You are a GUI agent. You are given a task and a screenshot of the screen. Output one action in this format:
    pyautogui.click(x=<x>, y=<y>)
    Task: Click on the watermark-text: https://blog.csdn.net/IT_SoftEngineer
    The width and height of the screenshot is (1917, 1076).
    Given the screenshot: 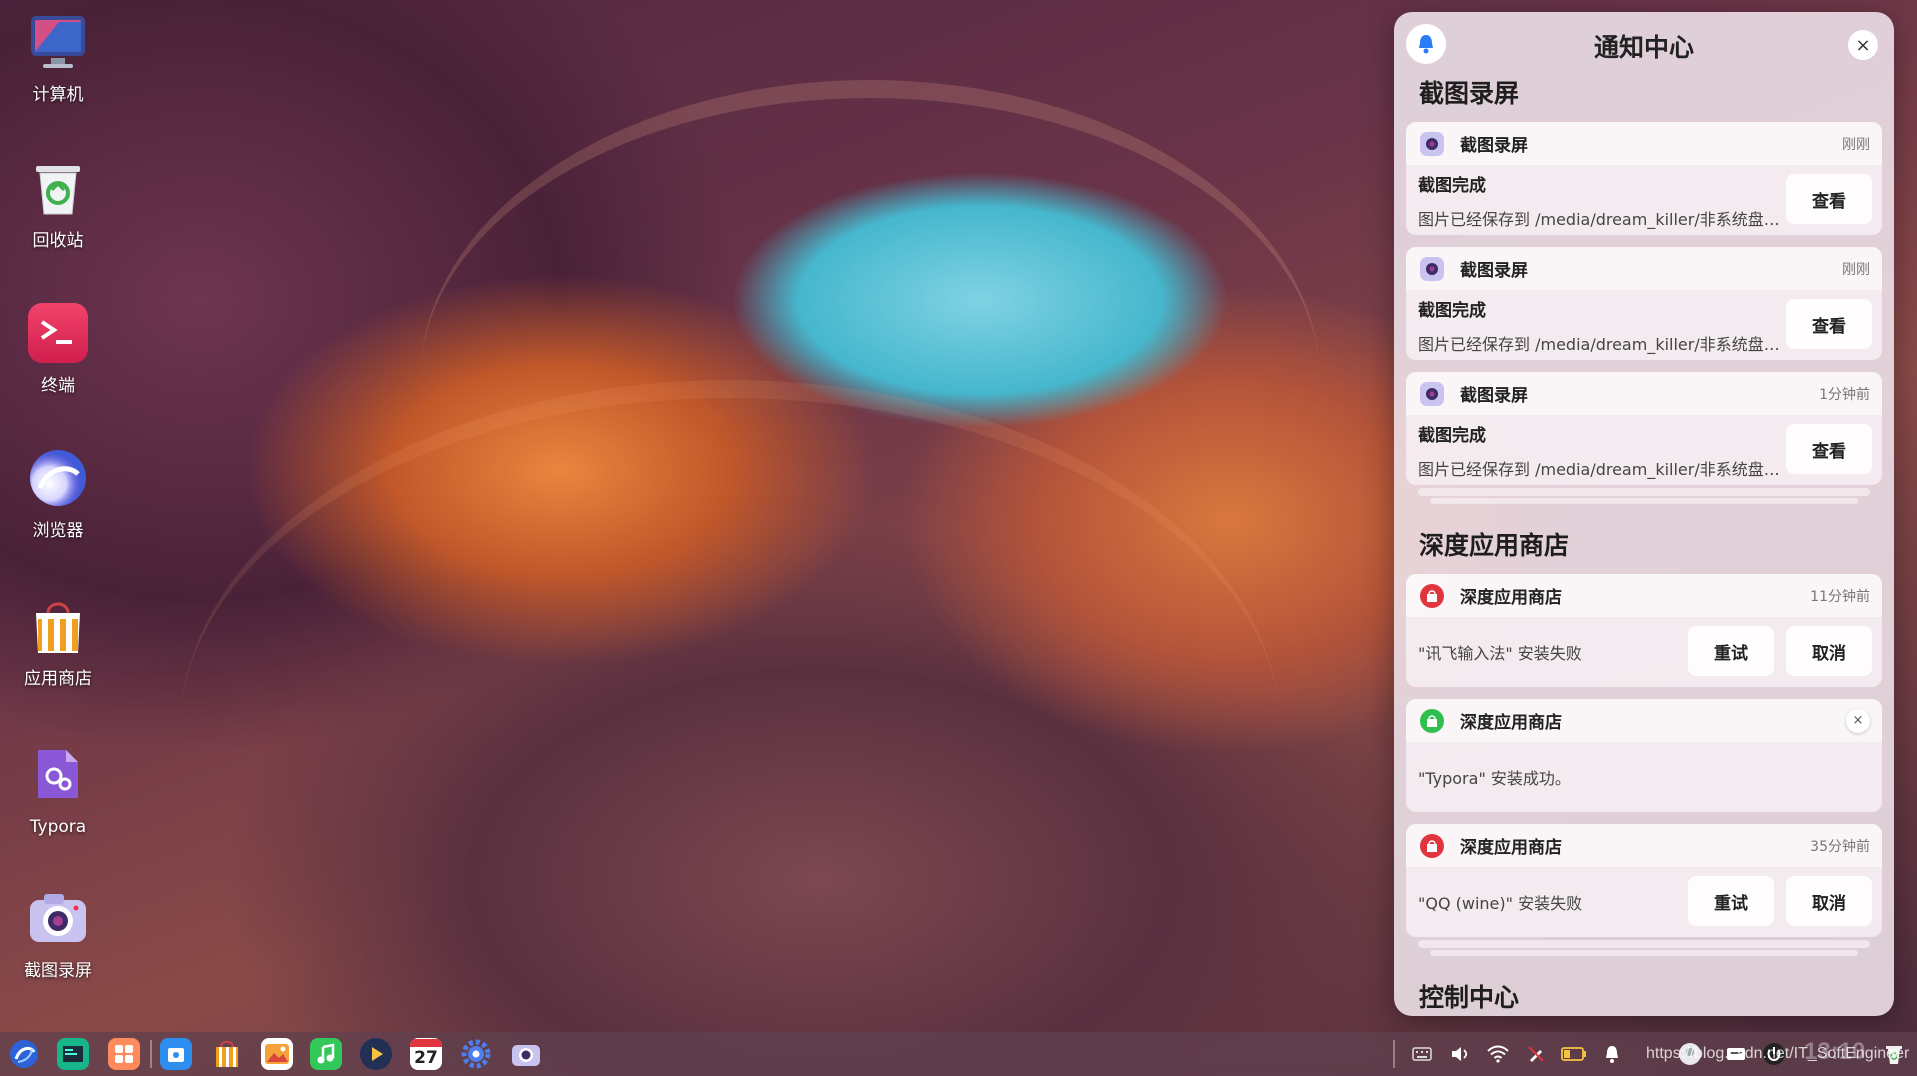 What is the action you would take?
    pyautogui.click(x=1778, y=1053)
    